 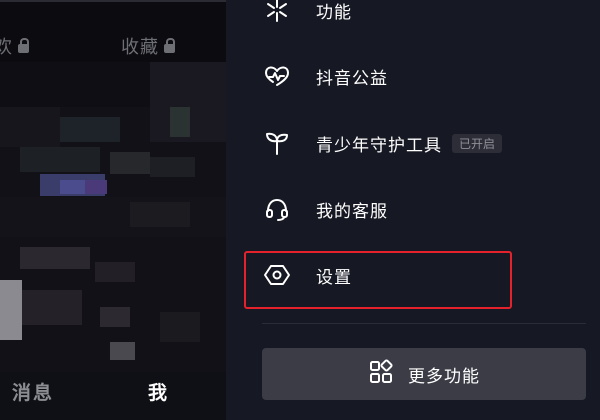 I want to click on menu-item-label: 青少年守护工具, so click(x=379, y=145).